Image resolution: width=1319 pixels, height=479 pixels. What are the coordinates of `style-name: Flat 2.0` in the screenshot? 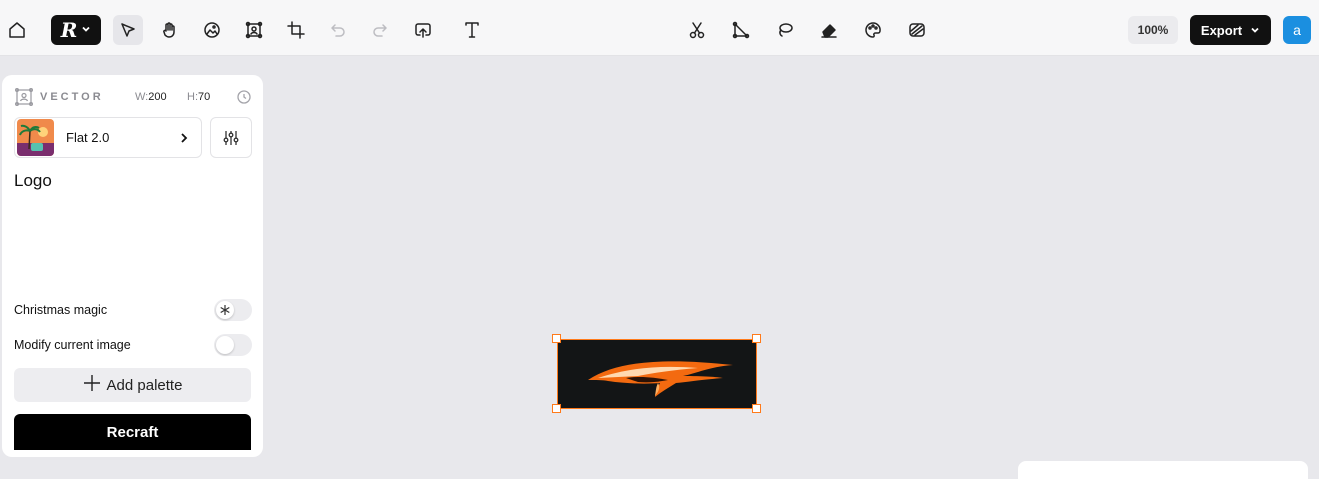 It's located at (88, 137).